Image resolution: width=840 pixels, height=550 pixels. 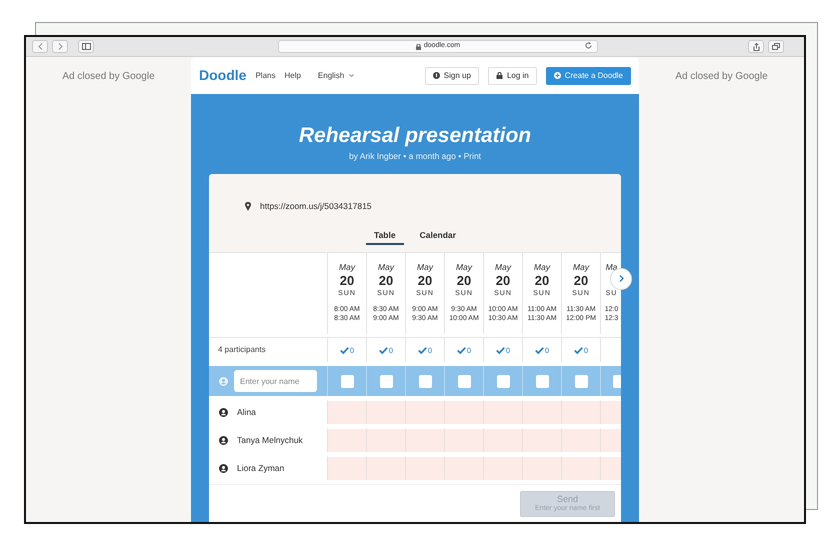 What do you see at coordinates (451, 75) in the screenshot?
I see `signup-button: Sign up` at bounding box center [451, 75].